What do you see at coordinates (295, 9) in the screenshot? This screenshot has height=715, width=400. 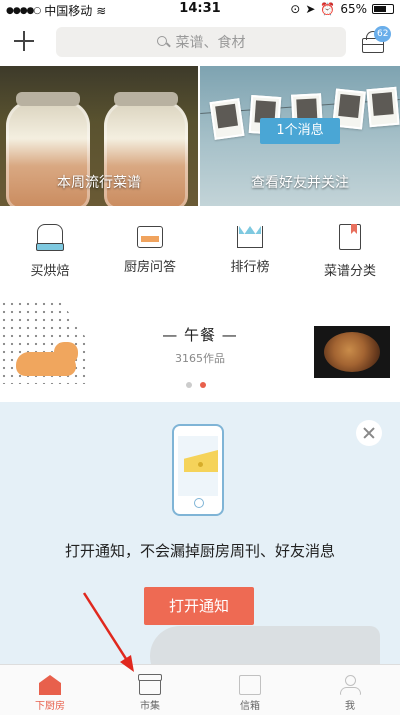 I see `lock-rotation-icon: ⊙` at bounding box center [295, 9].